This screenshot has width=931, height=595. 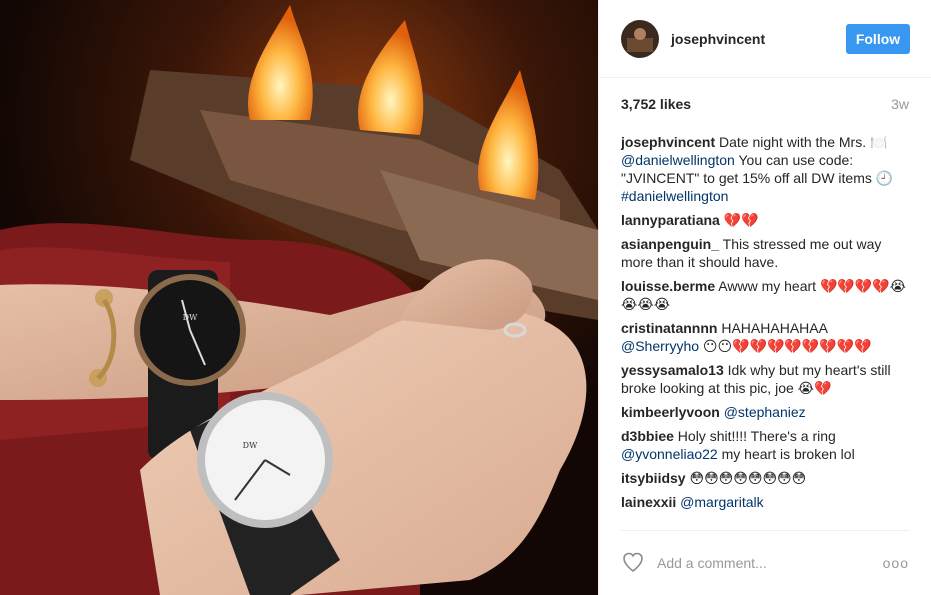 I want to click on comment-item: itsybiidsy 😳😳😳😳😳😳😳😳, so click(x=765, y=478).